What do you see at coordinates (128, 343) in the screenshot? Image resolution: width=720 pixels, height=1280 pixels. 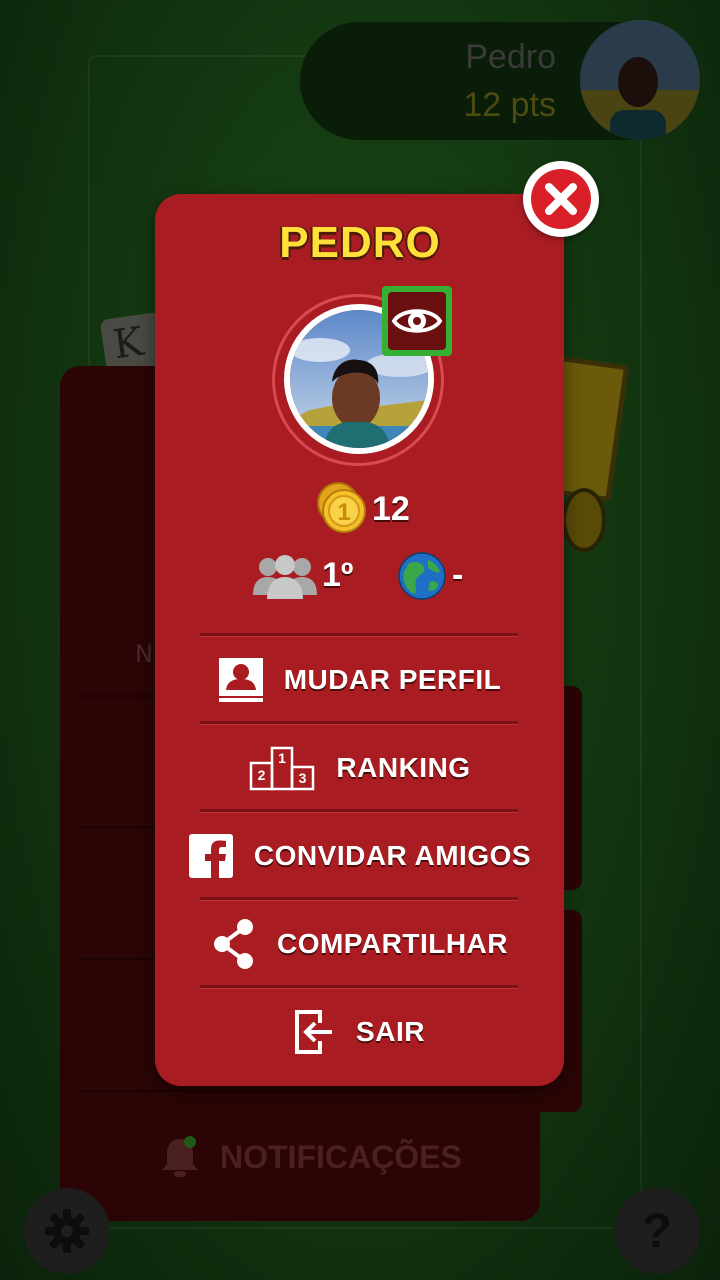 I see `card-letter: K` at bounding box center [128, 343].